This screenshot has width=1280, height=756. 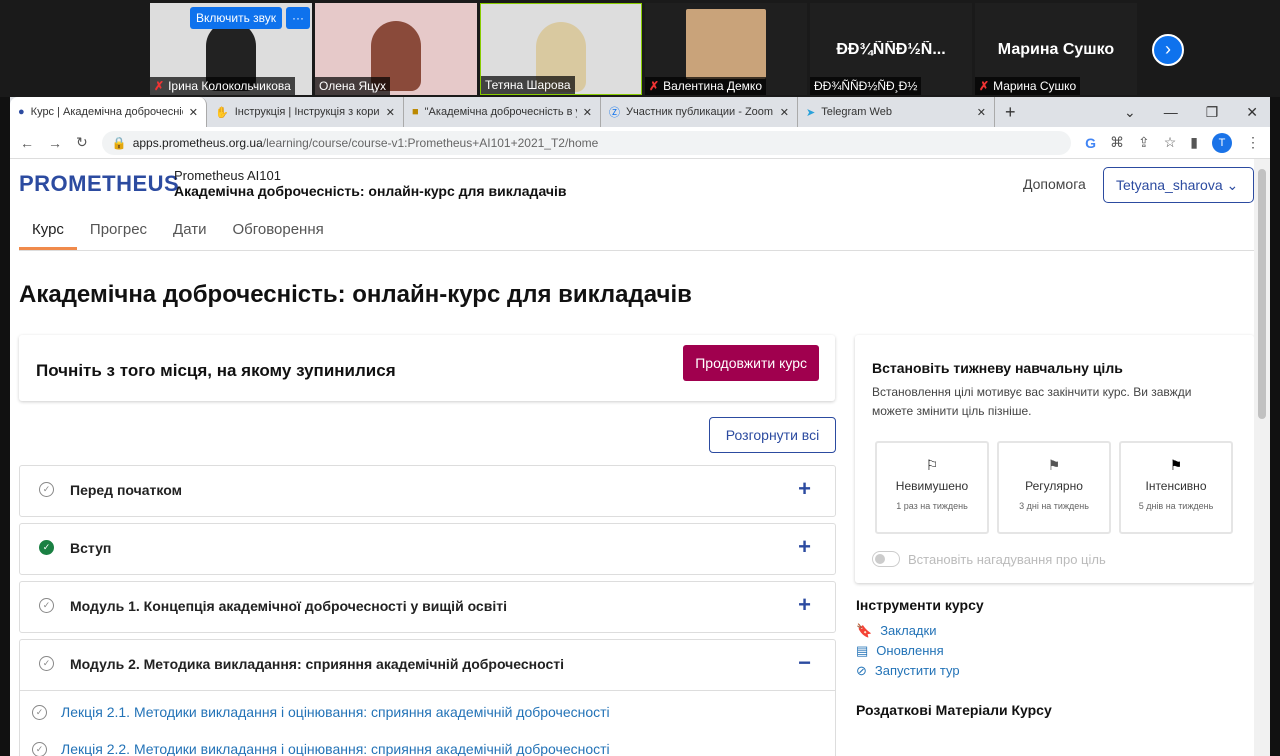 What do you see at coordinates (954, 710) in the screenshot?
I see `handouts-heading: Роздаткові Матеріали Курсу` at bounding box center [954, 710].